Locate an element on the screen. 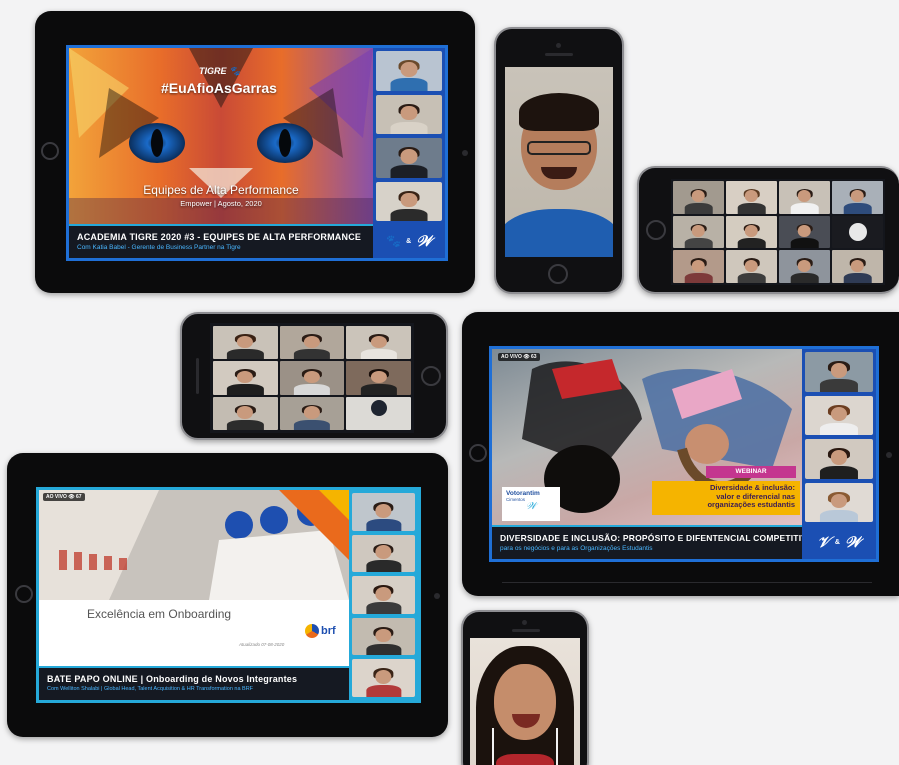 The width and height of the screenshot is (899, 765). sponsor-logo: Votorantim Cimentos 𝒲 is located at coordinates (531, 504).